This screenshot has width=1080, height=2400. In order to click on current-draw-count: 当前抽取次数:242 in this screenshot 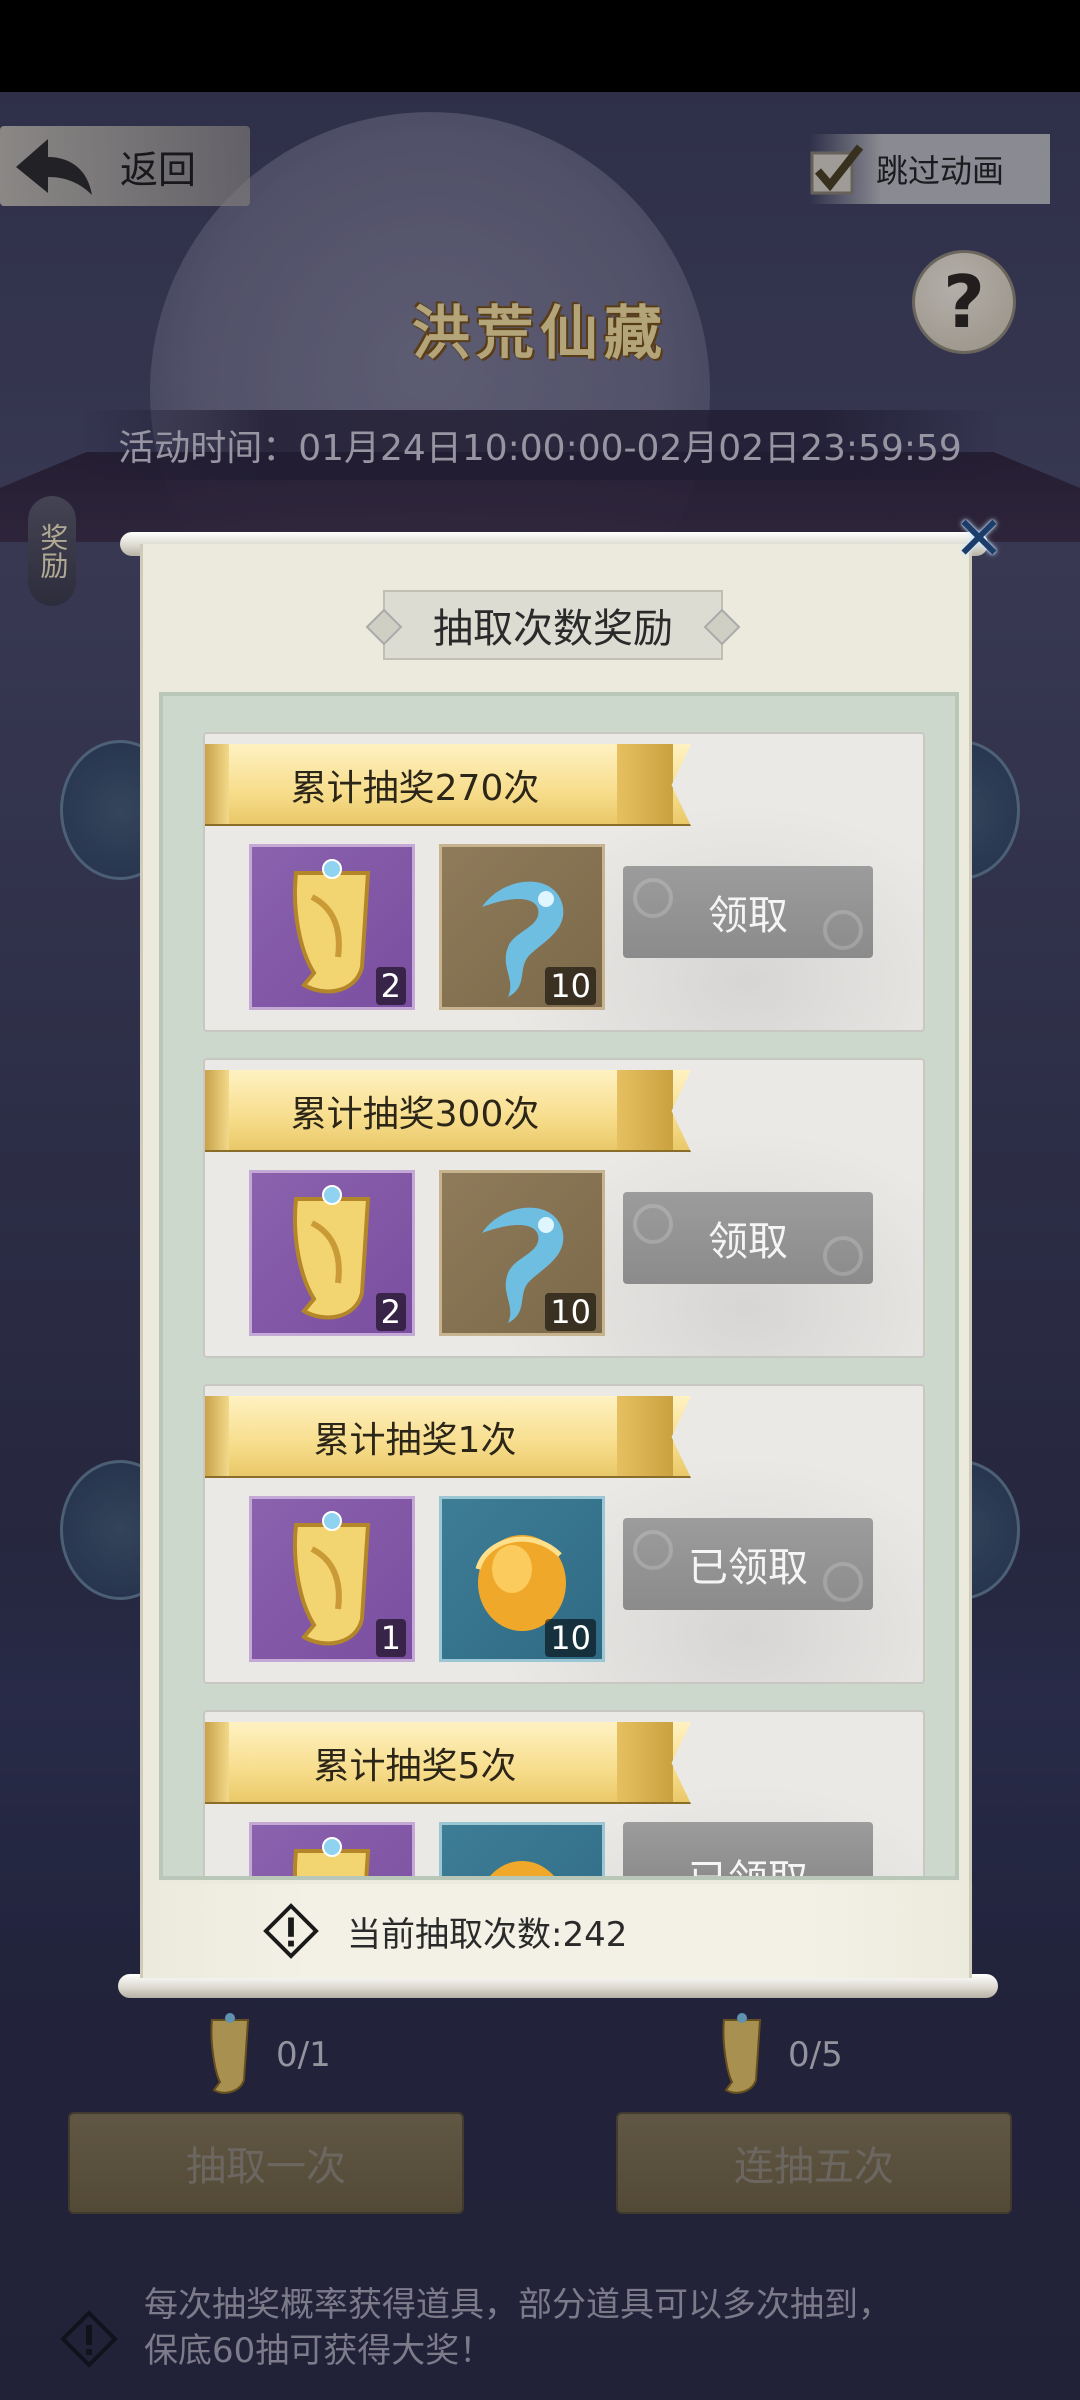, I will do `click(487, 1934)`.